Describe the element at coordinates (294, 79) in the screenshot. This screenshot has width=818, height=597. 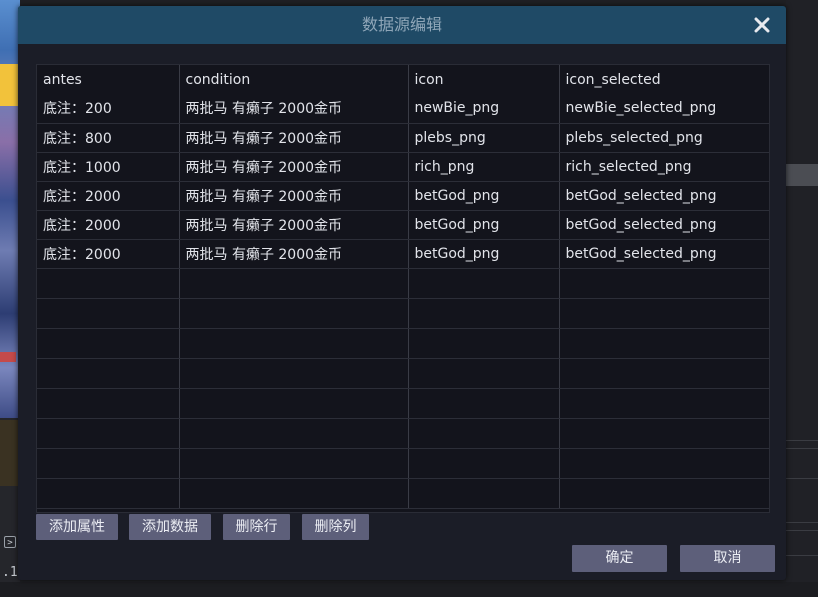
I see `column-header: condition` at that location.